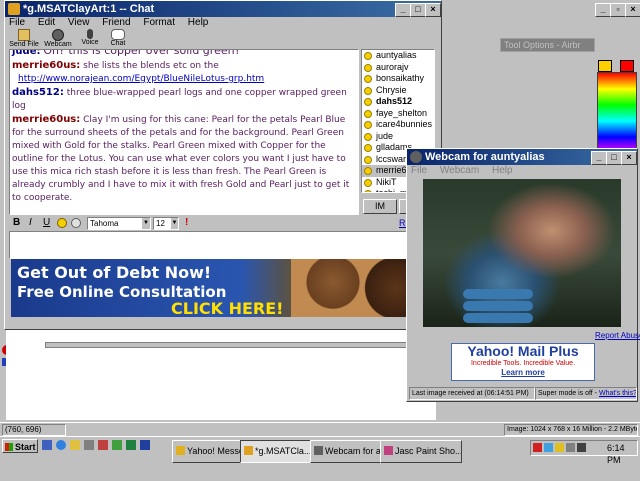  What do you see at coordinates (61, 445) in the screenshot?
I see `quicklaunch-ie-icon` at bounding box center [61, 445].